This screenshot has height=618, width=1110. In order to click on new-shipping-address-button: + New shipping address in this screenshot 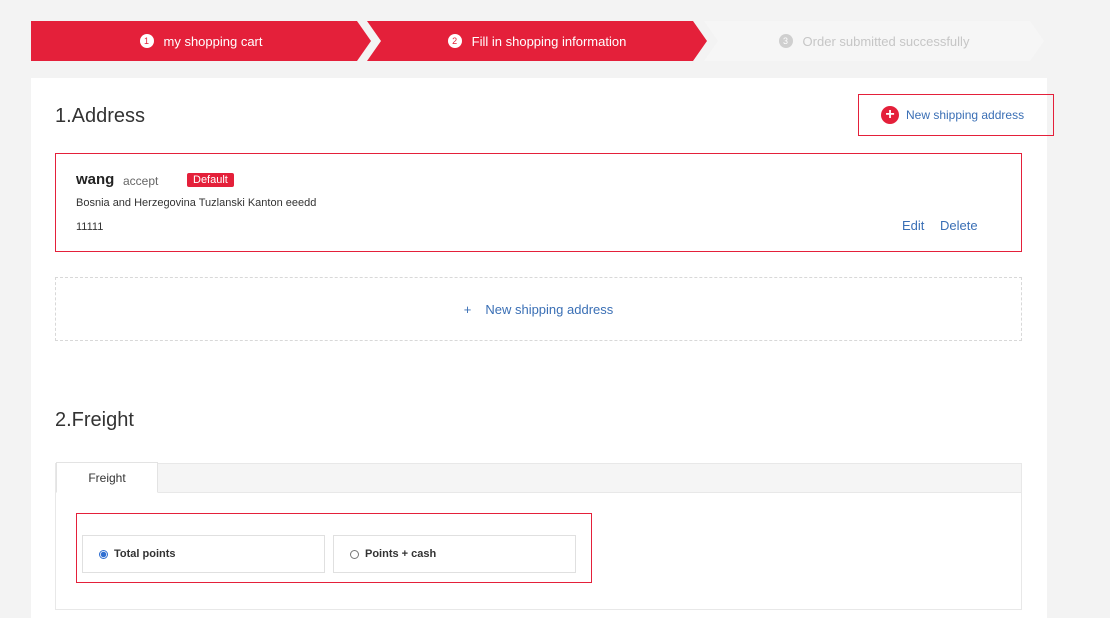, I will do `click(956, 115)`.